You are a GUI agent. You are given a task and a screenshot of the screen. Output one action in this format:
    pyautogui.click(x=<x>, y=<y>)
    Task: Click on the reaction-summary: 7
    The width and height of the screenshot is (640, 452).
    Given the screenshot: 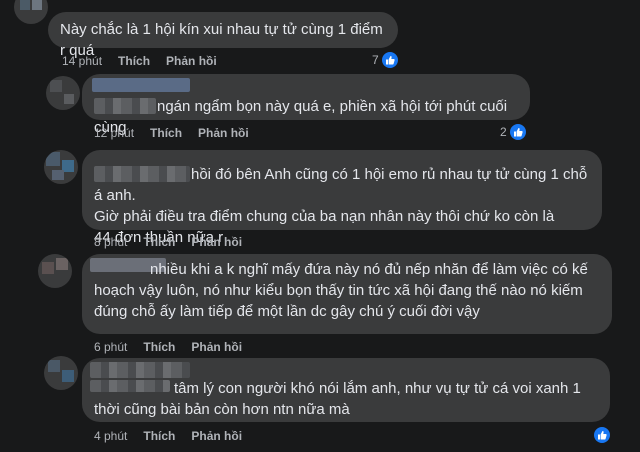 What is the action you would take?
    pyautogui.click(x=385, y=60)
    